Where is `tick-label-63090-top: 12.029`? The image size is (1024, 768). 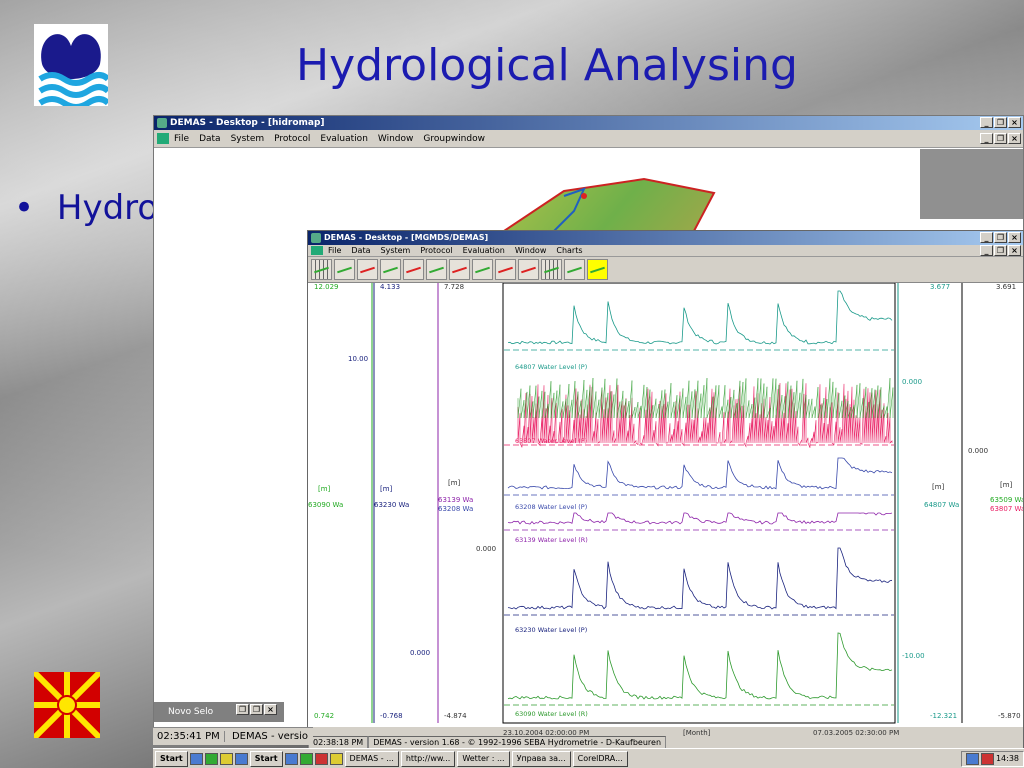 tick-label-63090-top: 12.029 is located at coordinates (326, 287).